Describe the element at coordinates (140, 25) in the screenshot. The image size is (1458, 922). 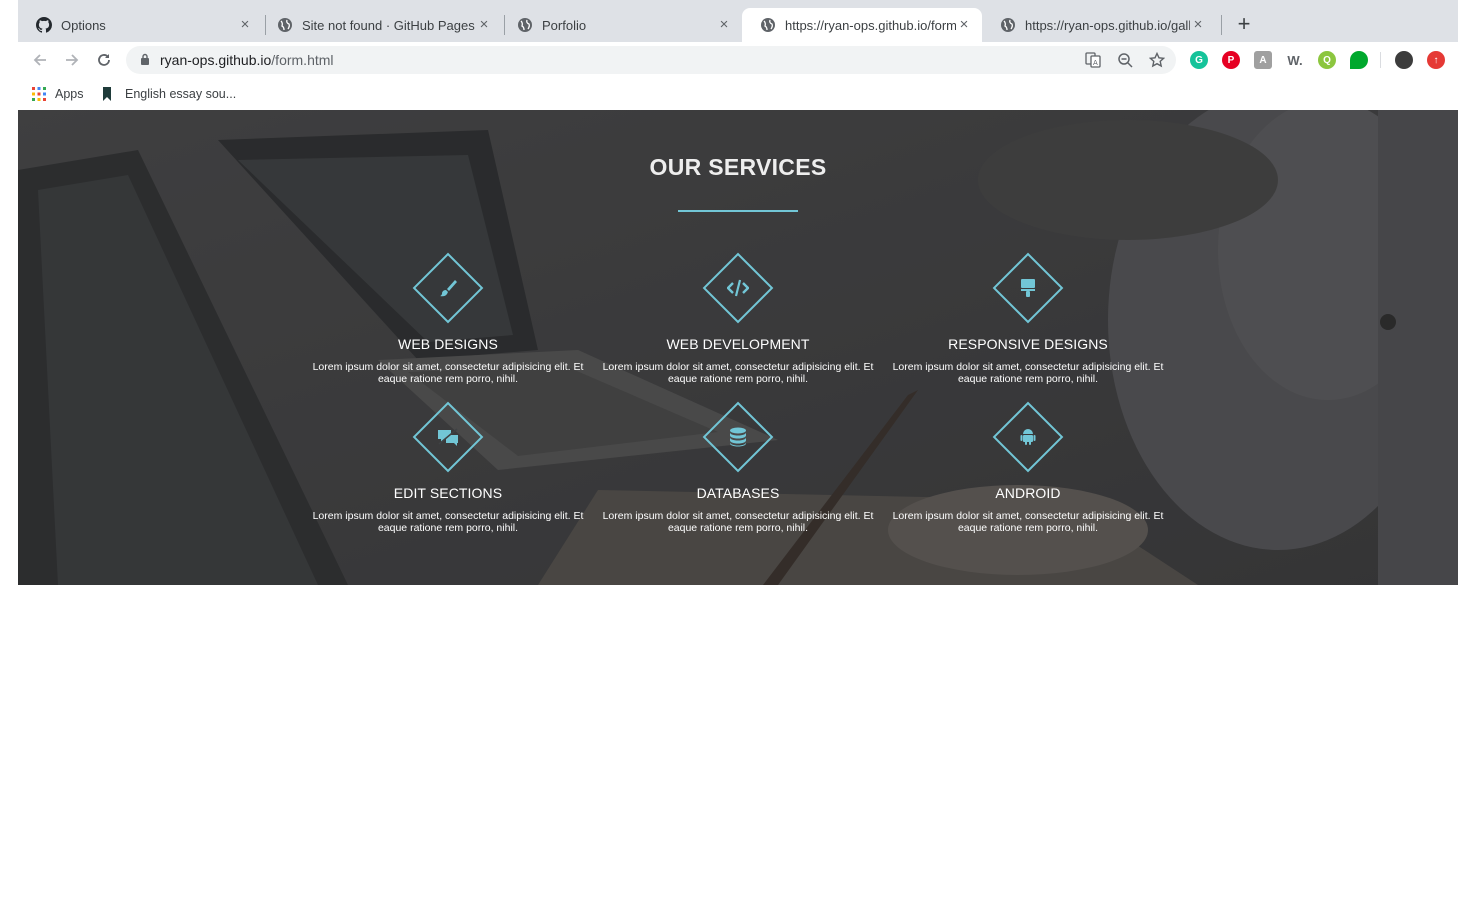
I see `tab-options: Options ×` at that location.